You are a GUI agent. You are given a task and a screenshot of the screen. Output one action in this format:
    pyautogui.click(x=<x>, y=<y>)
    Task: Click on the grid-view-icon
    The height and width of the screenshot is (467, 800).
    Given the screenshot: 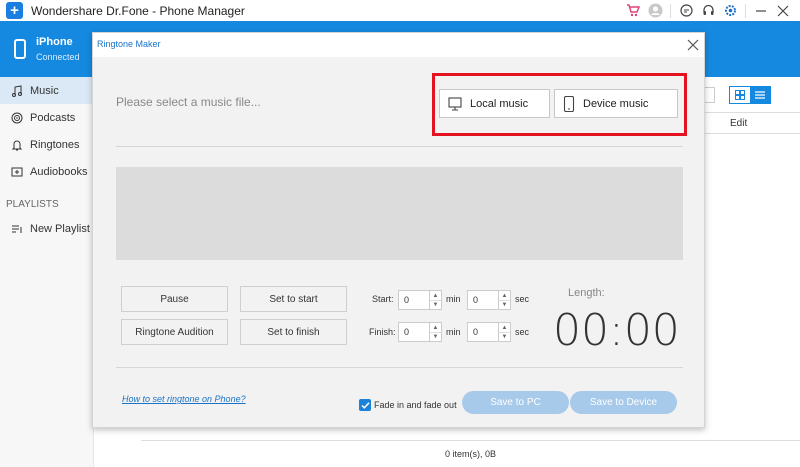 What is the action you would take?
    pyautogui.click(x=740, y=94)
    